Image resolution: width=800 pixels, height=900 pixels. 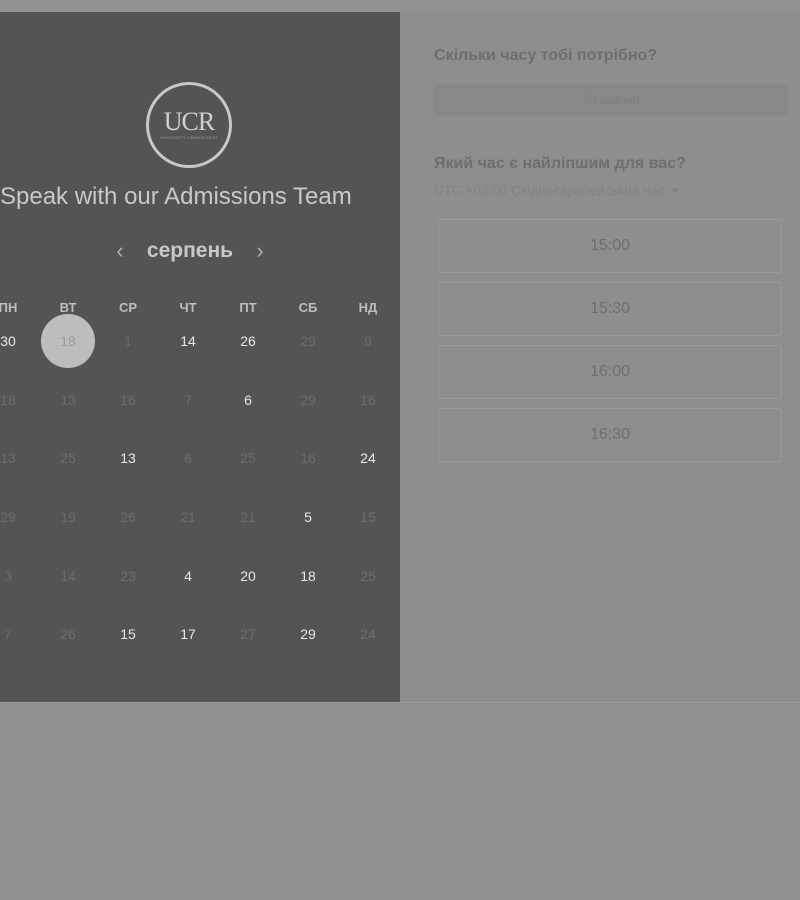 What do you see at coordinates (120, 251) in the screenshot?
I see `chevron-left-icon: ‹` at bounding box center [120, 251].